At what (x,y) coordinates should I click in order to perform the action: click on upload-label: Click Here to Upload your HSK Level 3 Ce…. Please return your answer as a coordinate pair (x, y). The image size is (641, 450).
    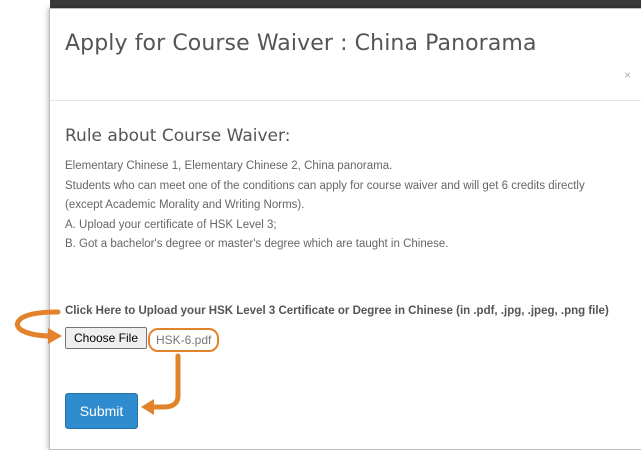
    Looking at the image, I should click on (337, 311).